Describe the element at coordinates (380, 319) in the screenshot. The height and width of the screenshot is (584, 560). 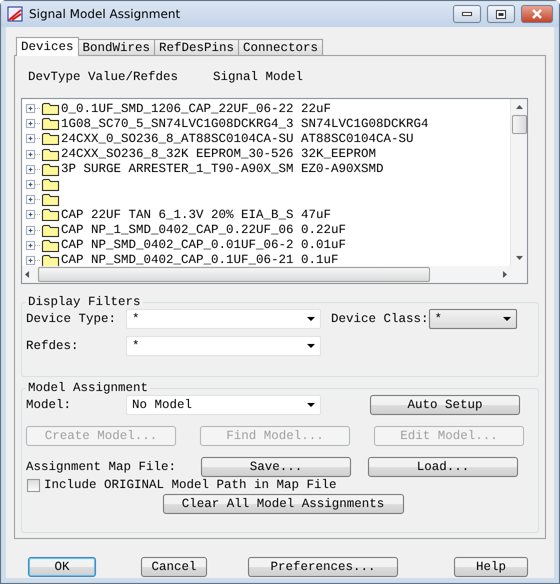
I see `field-label: Device Class:` at that location.